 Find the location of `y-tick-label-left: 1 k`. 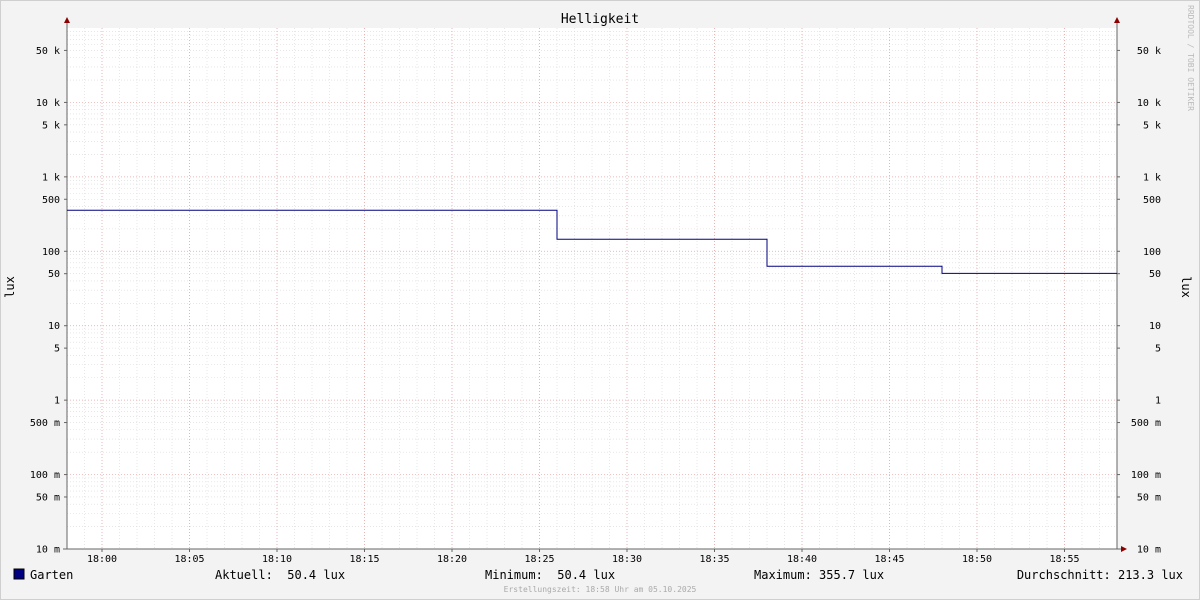

y-tick-label-left: 1 k is located at coordinates (51, 177).